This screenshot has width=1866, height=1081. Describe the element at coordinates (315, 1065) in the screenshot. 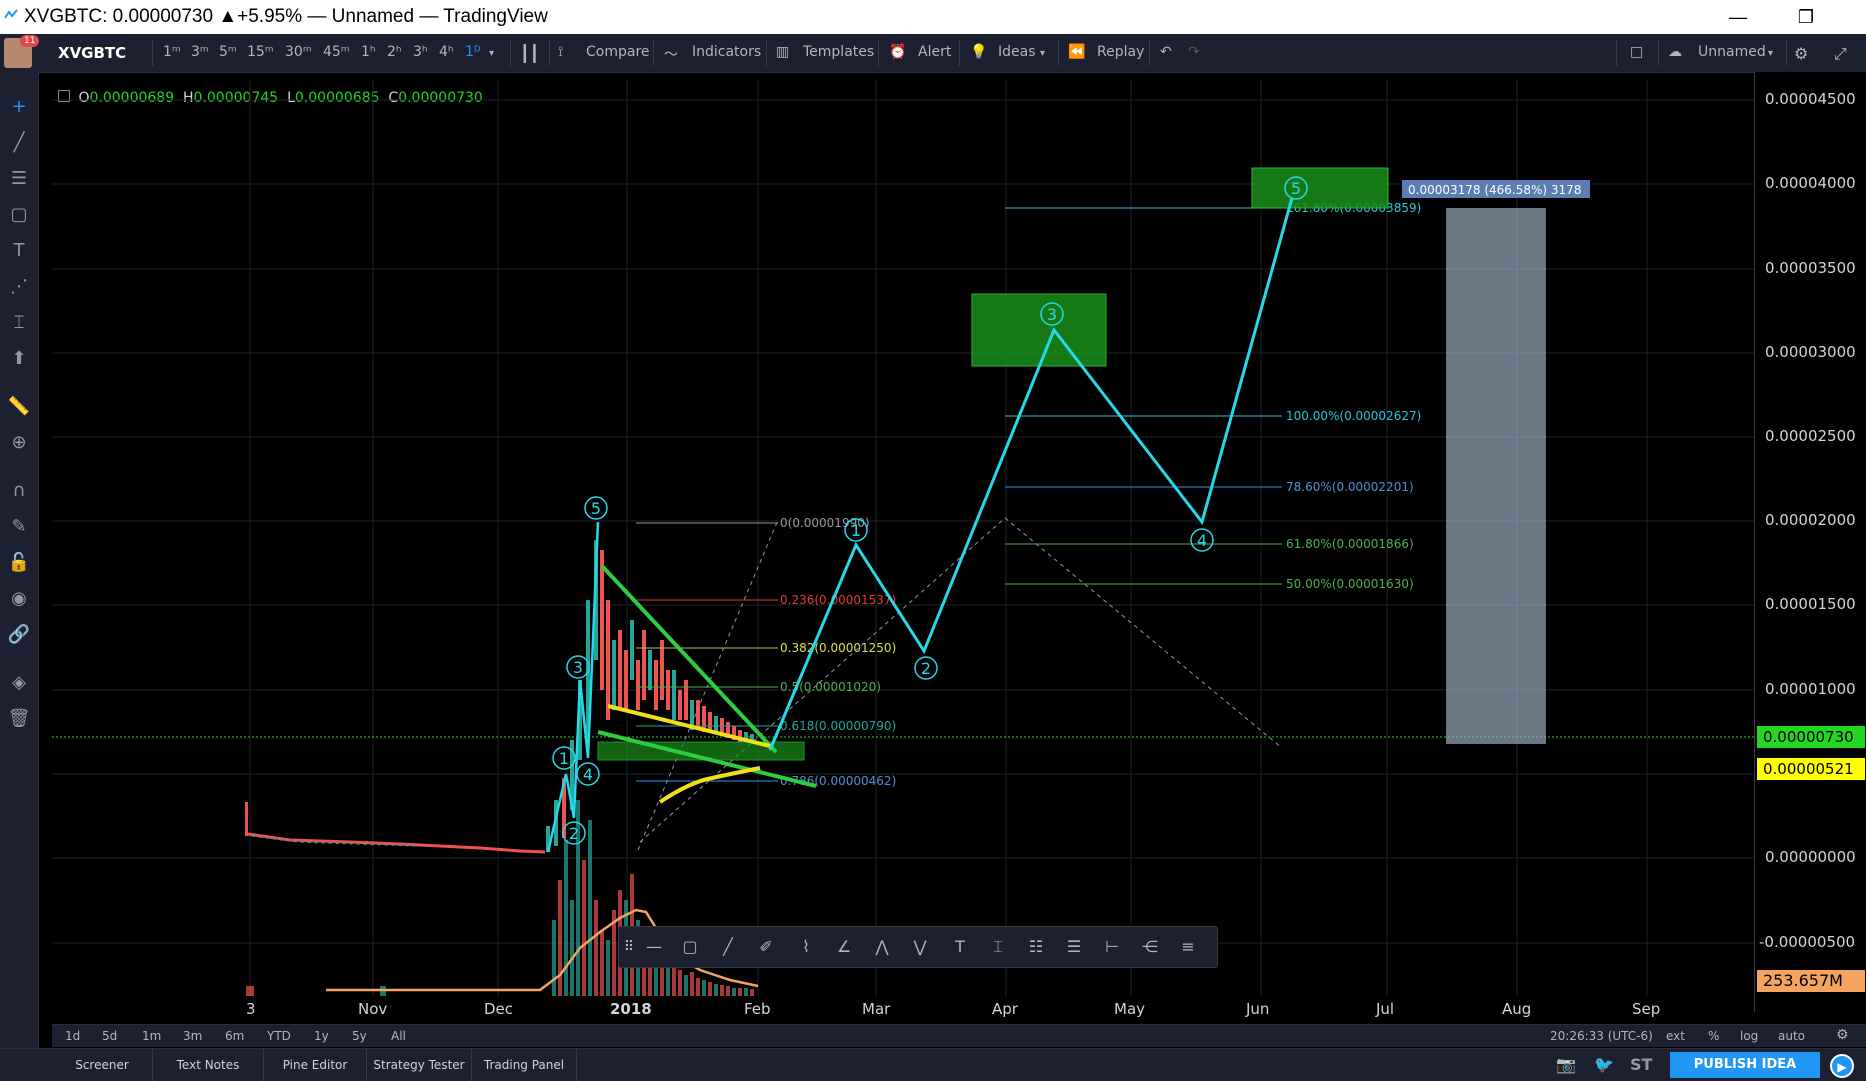

I see `tab-pine-editor: Pine Editor` at that location.